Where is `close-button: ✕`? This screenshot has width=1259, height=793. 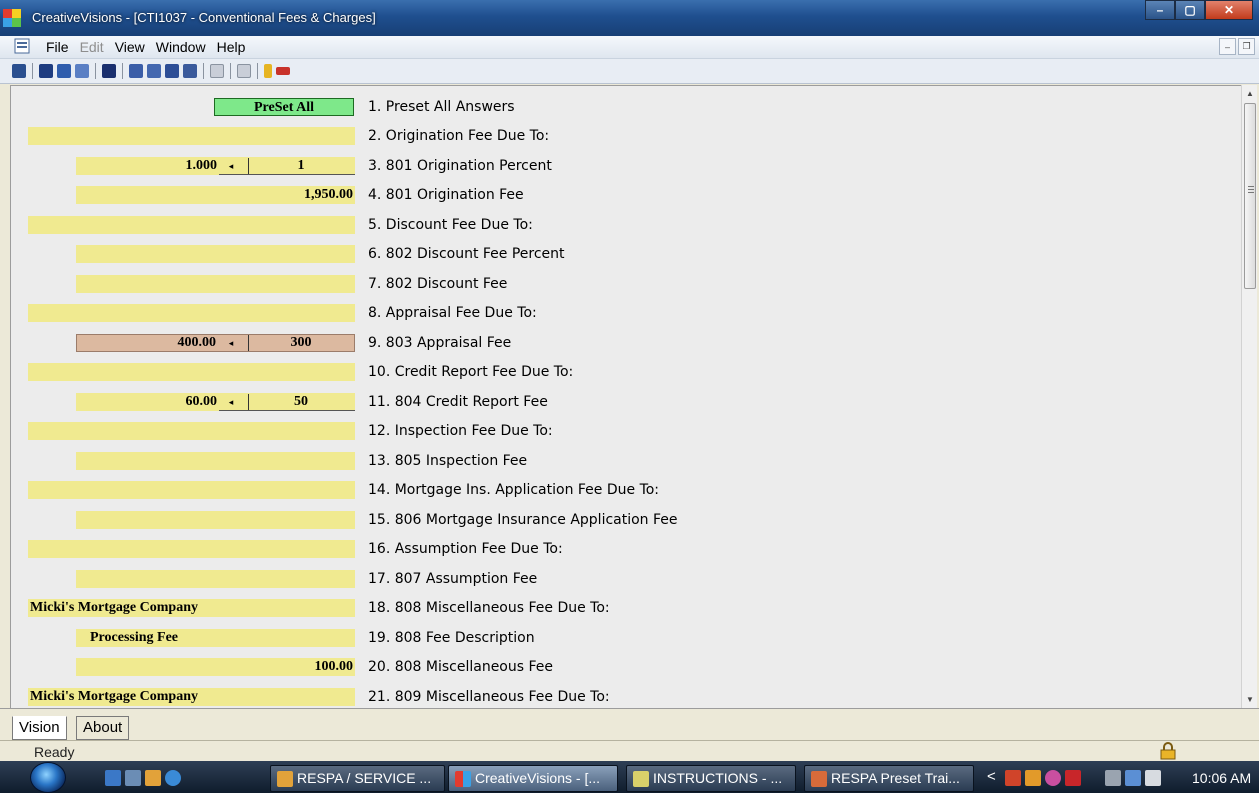 close-button: ✕ is located at coordinates (1229, 10).